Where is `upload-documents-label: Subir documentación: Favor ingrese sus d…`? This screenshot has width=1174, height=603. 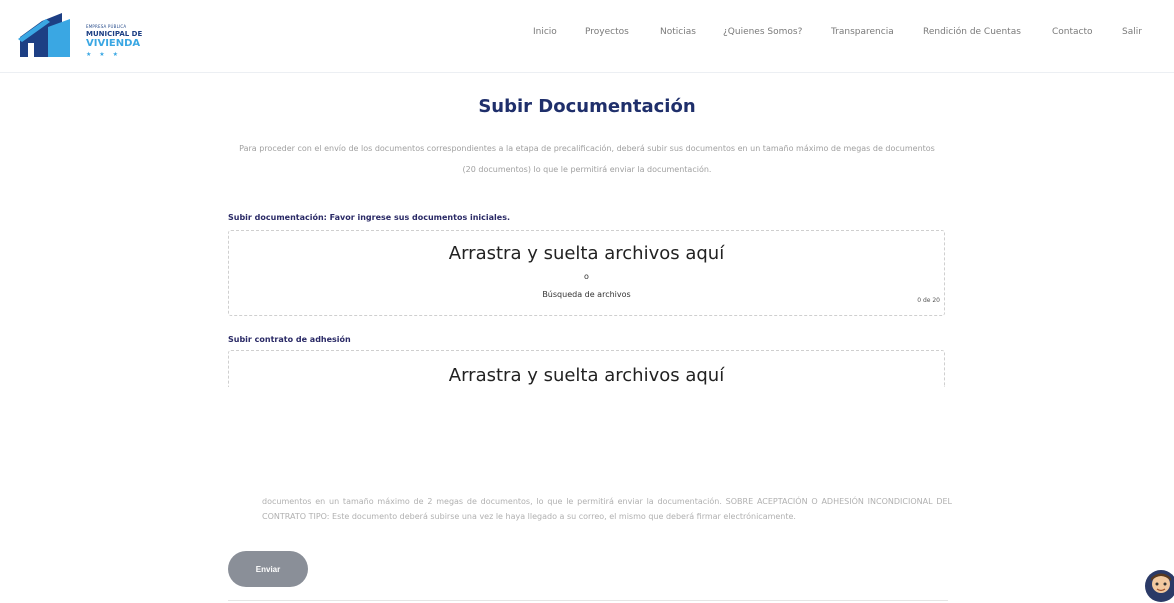
upload-documents-label: Subir documentación: Favor ingrese sus d… is located at coordinates (369, 217).